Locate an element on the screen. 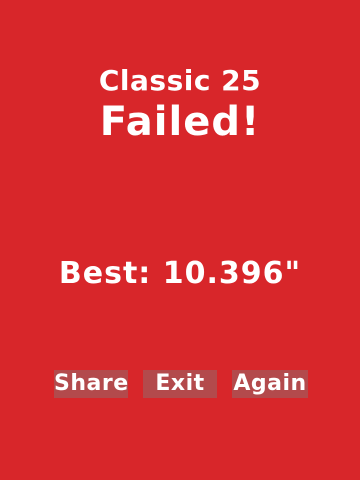  result-message: Failed! is located at coordinates (180, 122).